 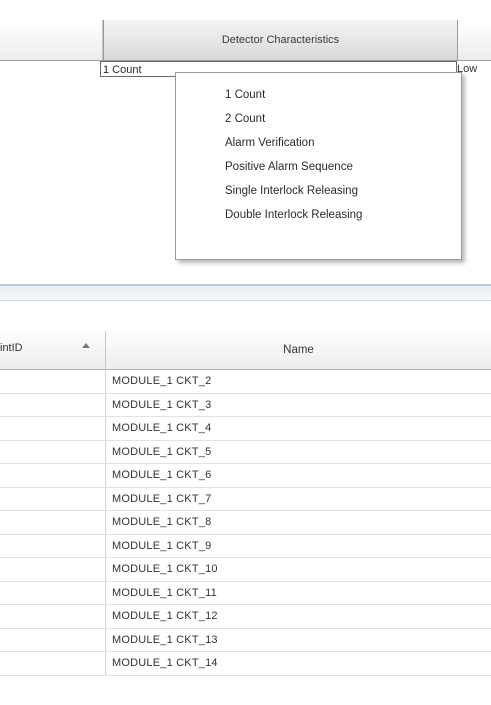 I want to click on name-cell: MODULE_1 CKT_4, so click(x=161, y=428).